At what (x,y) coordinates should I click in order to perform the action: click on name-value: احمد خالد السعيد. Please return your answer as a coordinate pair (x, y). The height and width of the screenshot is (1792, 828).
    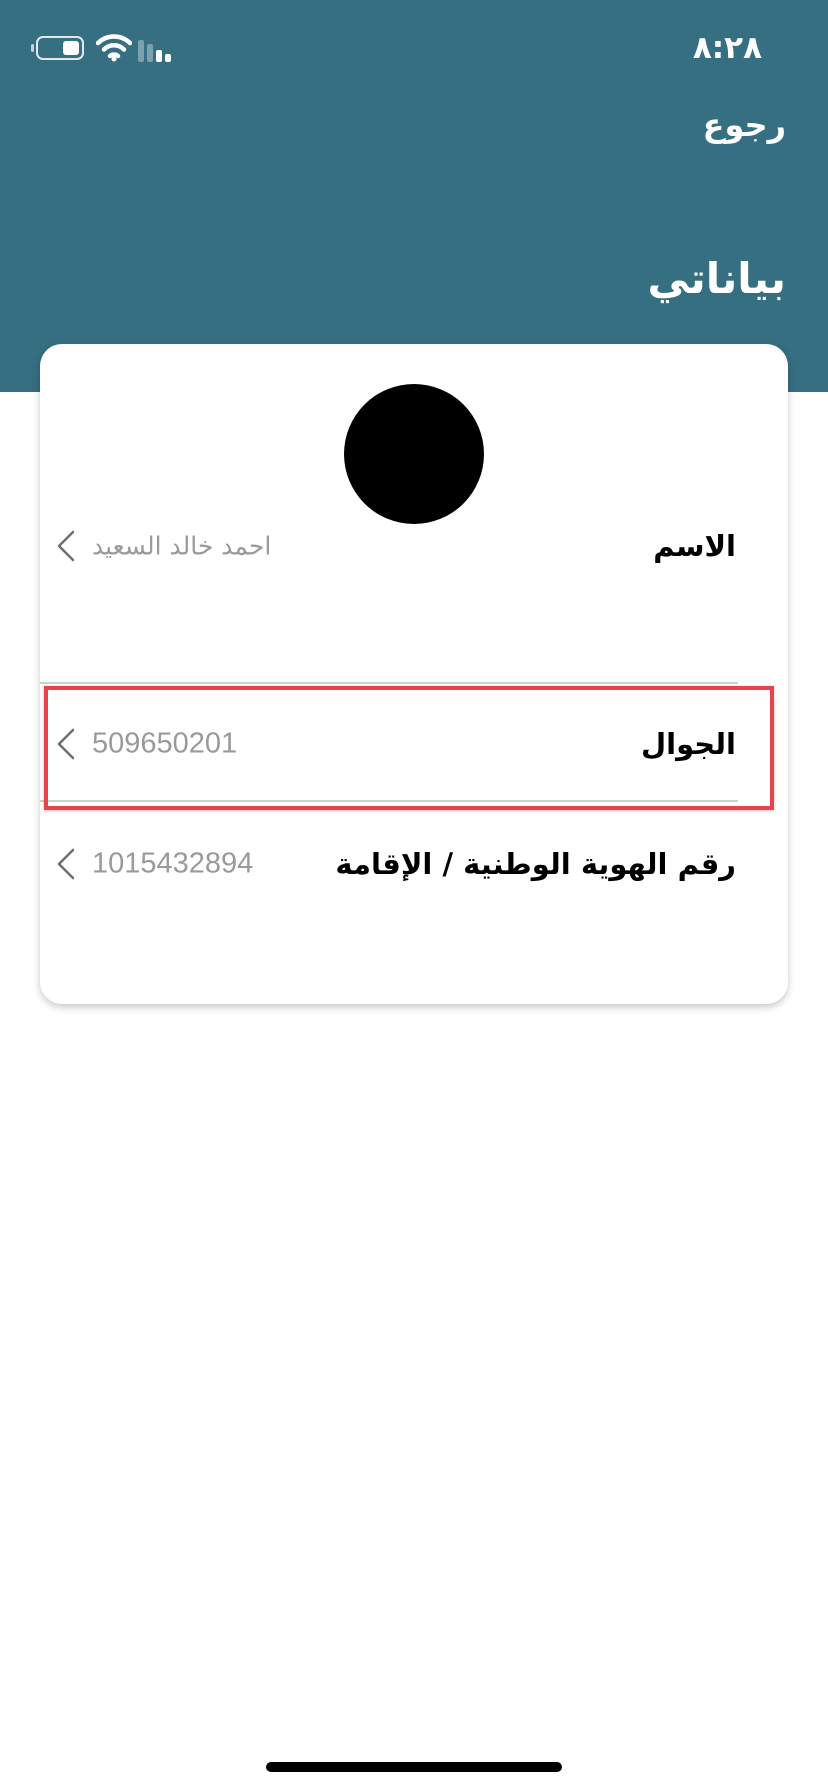
    Looking at the image, I should click on (182, 546).